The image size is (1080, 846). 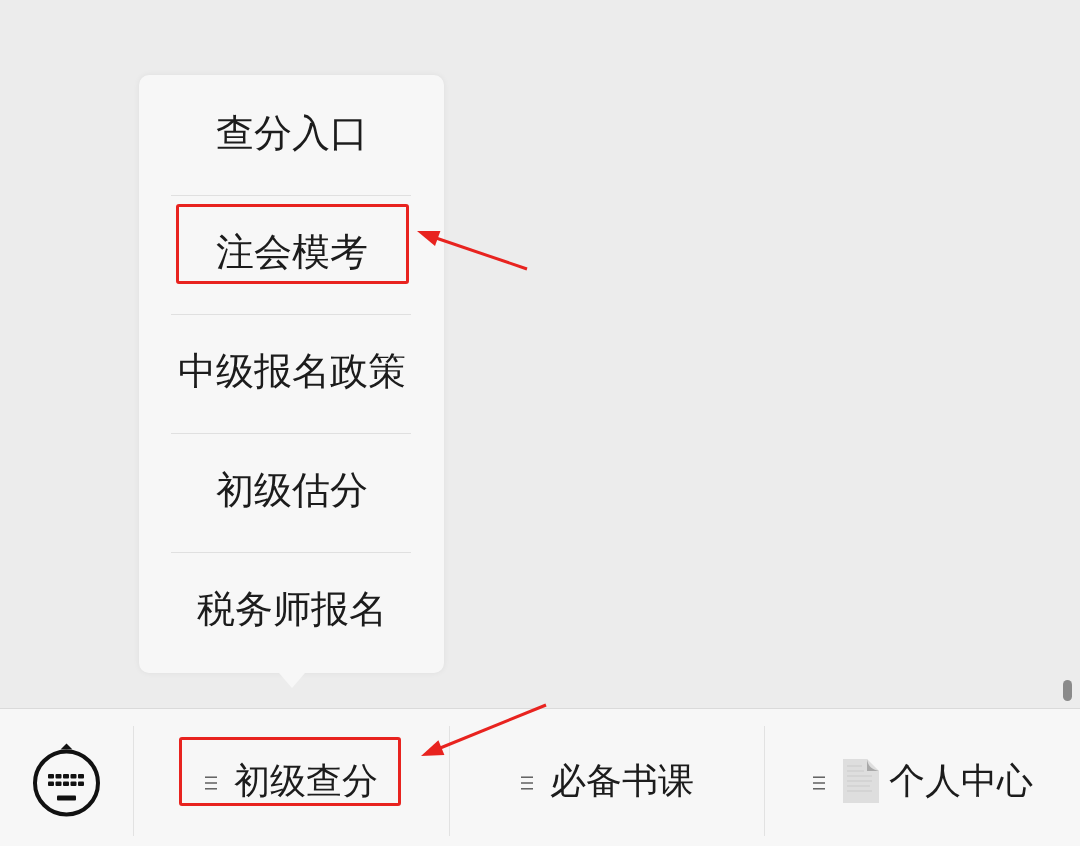 I want to click on menu-item: 中级报名政策, so click(x=291, y=374).